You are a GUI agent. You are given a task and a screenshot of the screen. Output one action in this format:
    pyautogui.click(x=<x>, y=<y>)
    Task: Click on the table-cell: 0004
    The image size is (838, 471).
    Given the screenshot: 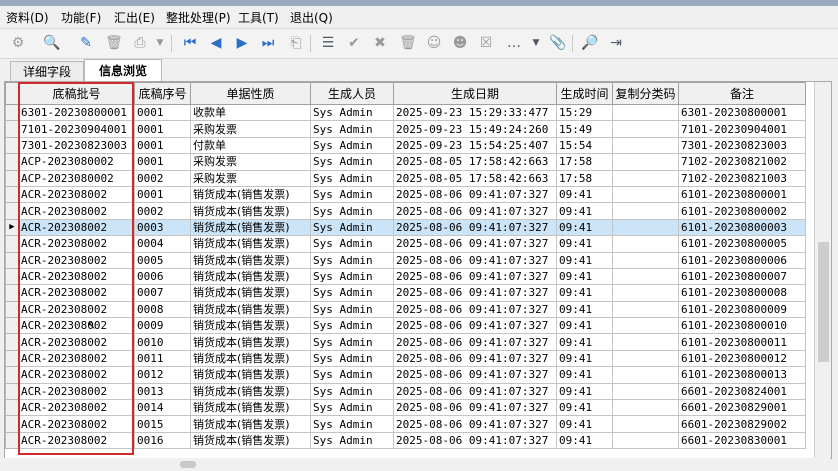 What is the action you would take?
    pyautogui.click(x=162, y=244)
    